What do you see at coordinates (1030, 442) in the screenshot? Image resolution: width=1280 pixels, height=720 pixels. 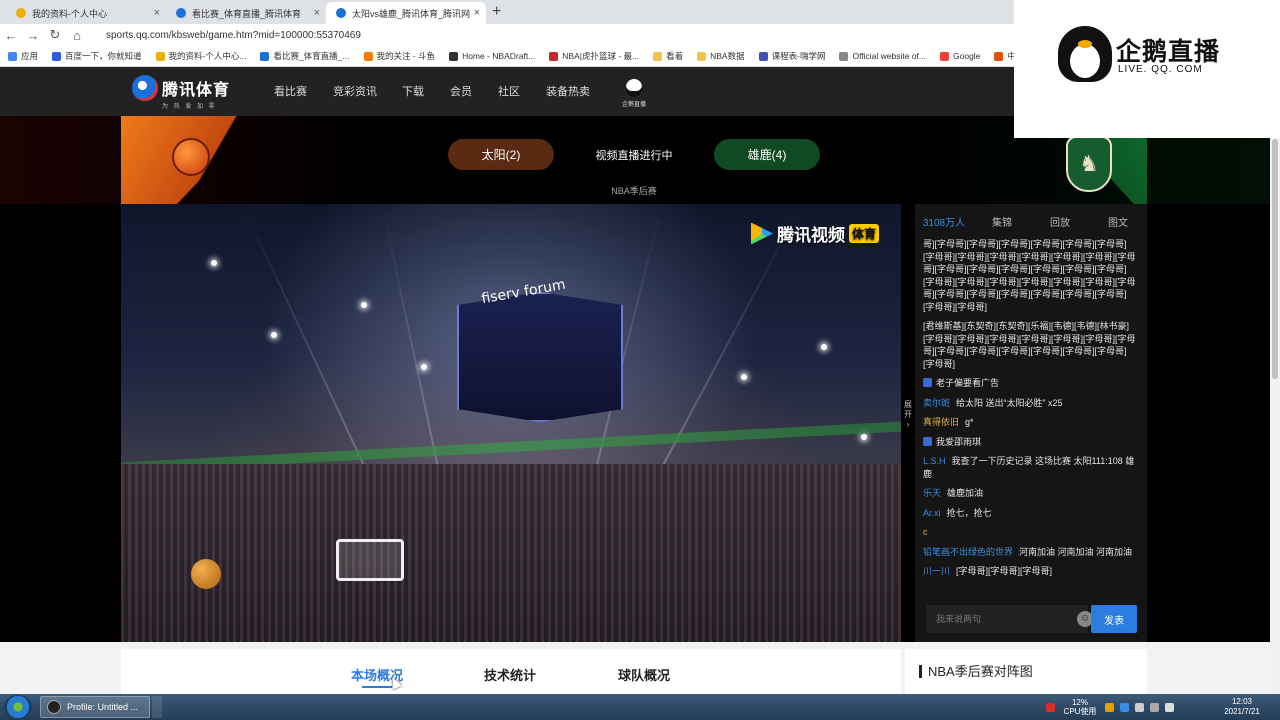 I see `chat-message: 我爱邵雨琪` at bounding box center [1030, 442].